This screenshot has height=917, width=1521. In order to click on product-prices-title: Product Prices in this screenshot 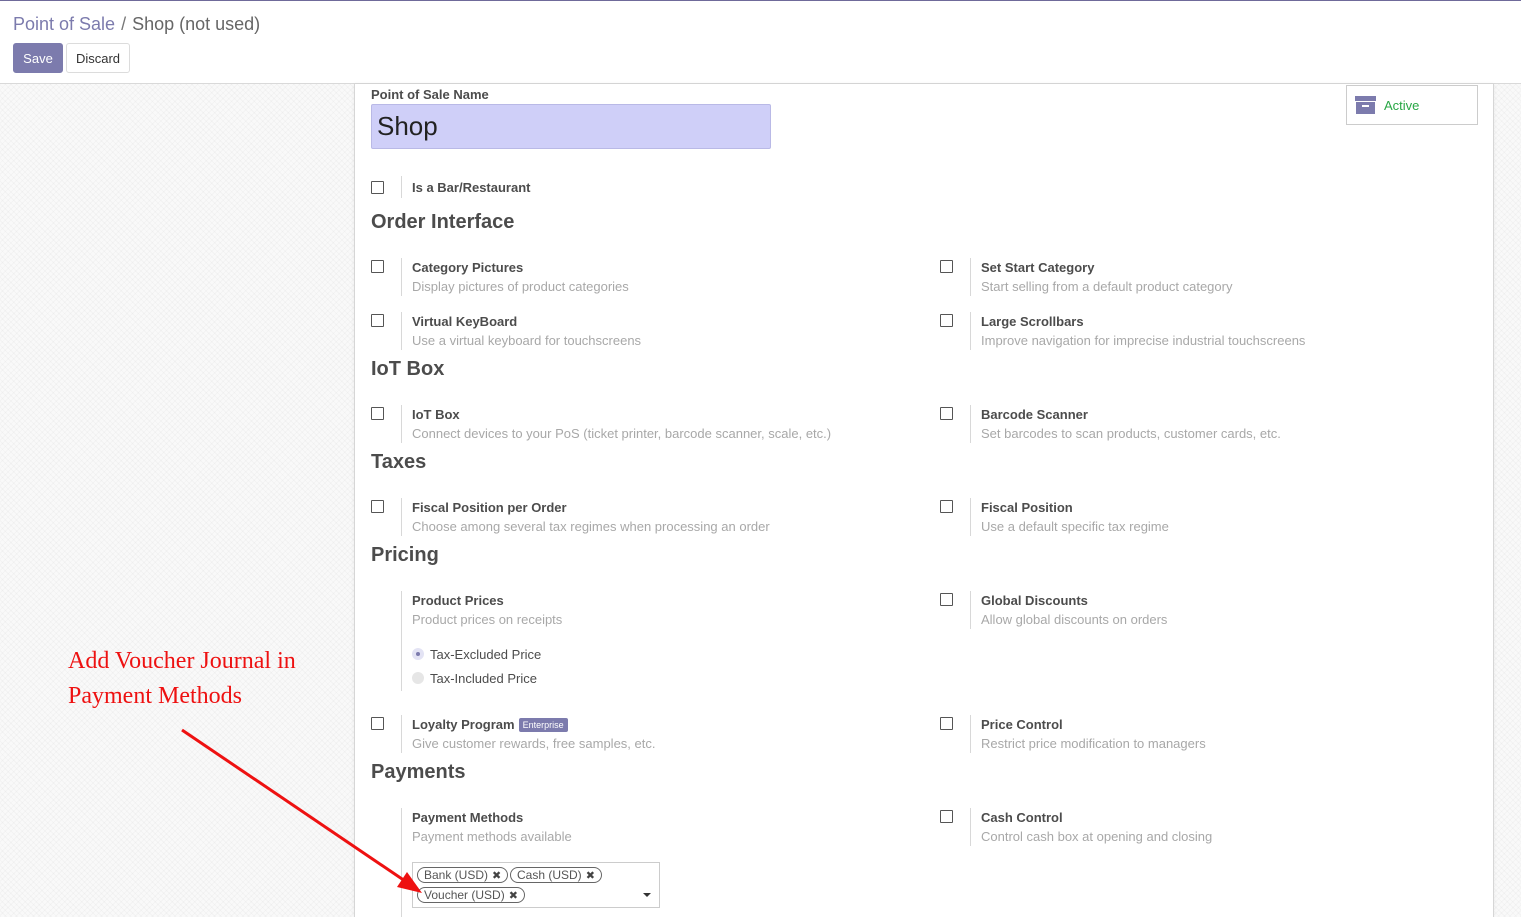, I will do `click(458, 600)`.